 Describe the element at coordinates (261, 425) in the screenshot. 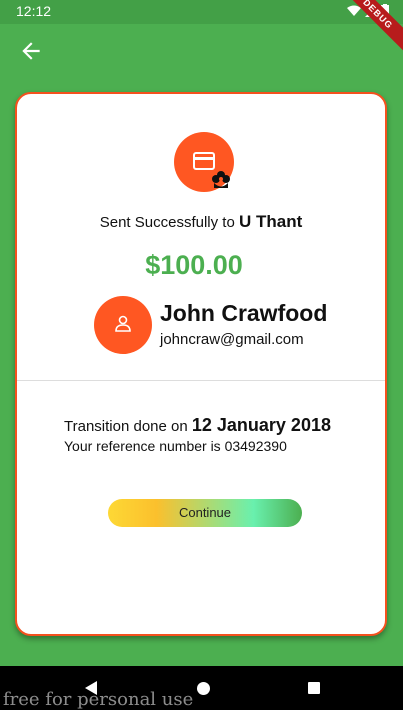

I see `transition-date: 12 January 2018` at that location.